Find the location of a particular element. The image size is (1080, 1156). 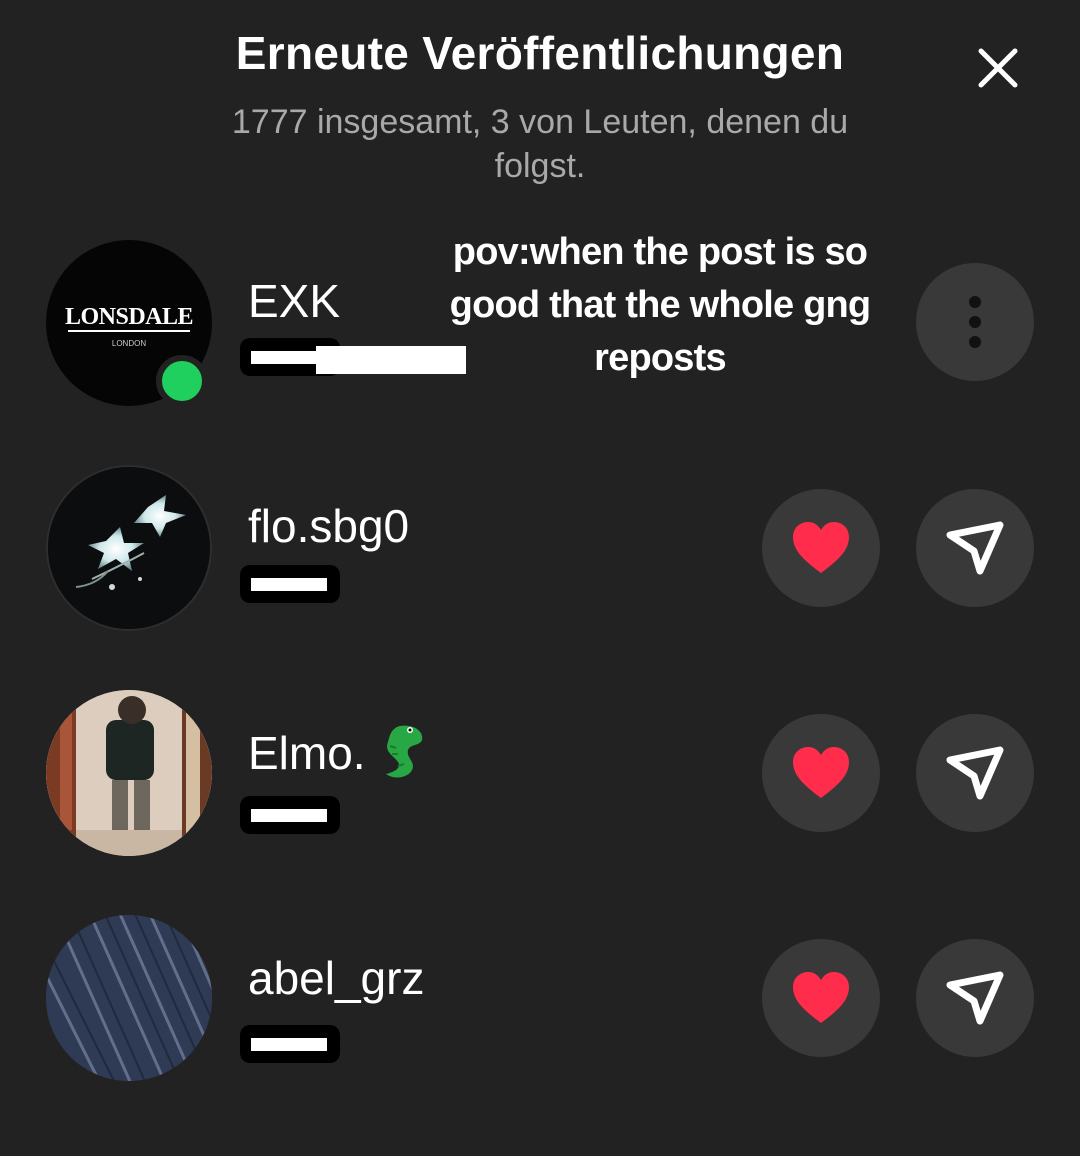

crocodile-emoji-icon is located at coordinates (404, 751).